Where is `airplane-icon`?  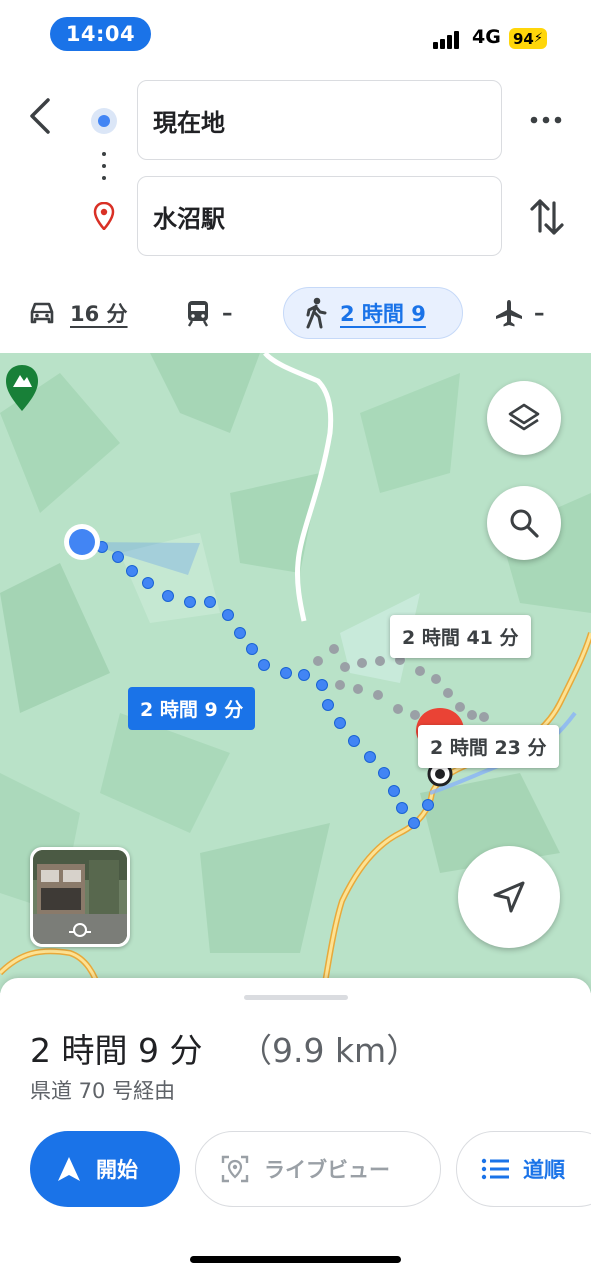 airplane-icon is located at coordinates (509, 313).